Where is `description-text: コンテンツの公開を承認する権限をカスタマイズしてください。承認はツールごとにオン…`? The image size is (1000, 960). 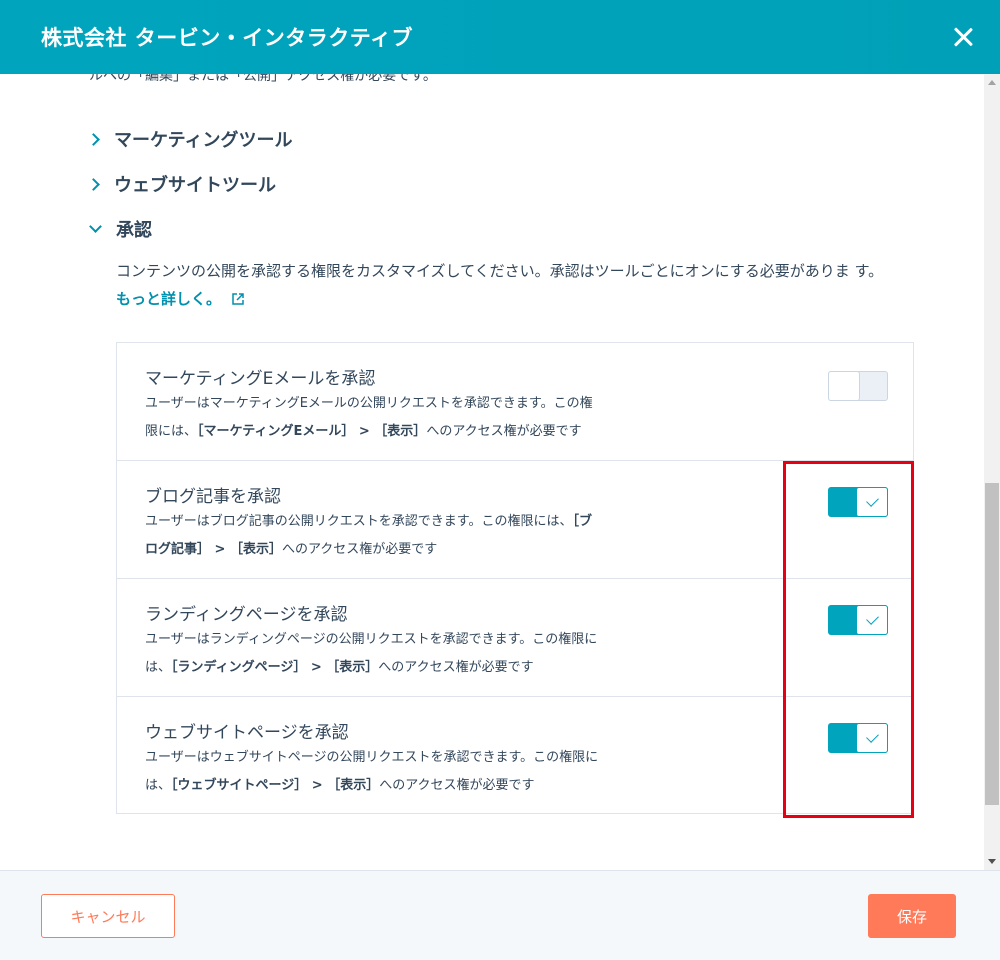
description-text: コンテンツの公開を承認する権限をカスタマイズしてください。承認はツールごとにオン… is located at coordinates (500, 271).